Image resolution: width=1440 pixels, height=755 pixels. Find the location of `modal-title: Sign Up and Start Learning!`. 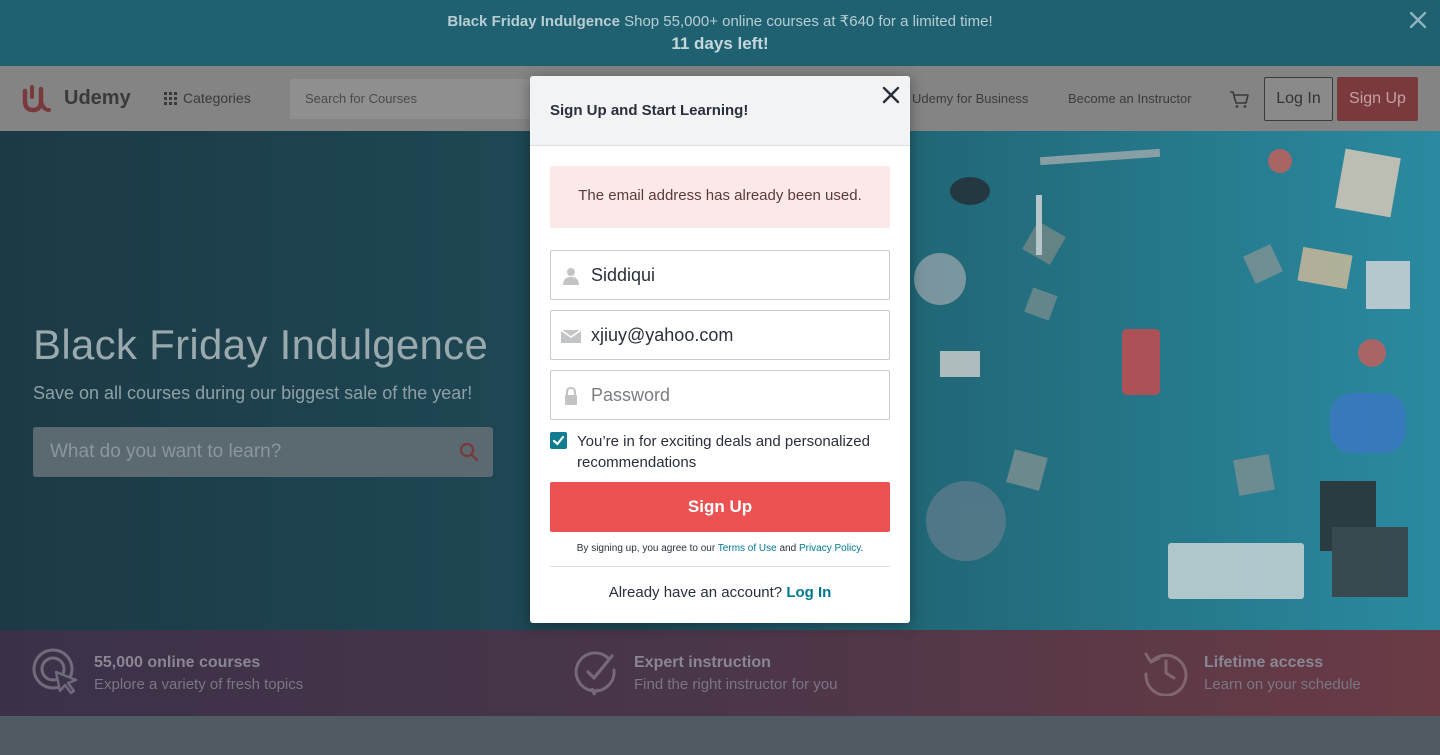

modal-title: Sign Up and Start Learning! is located at coordinates (649, 110).